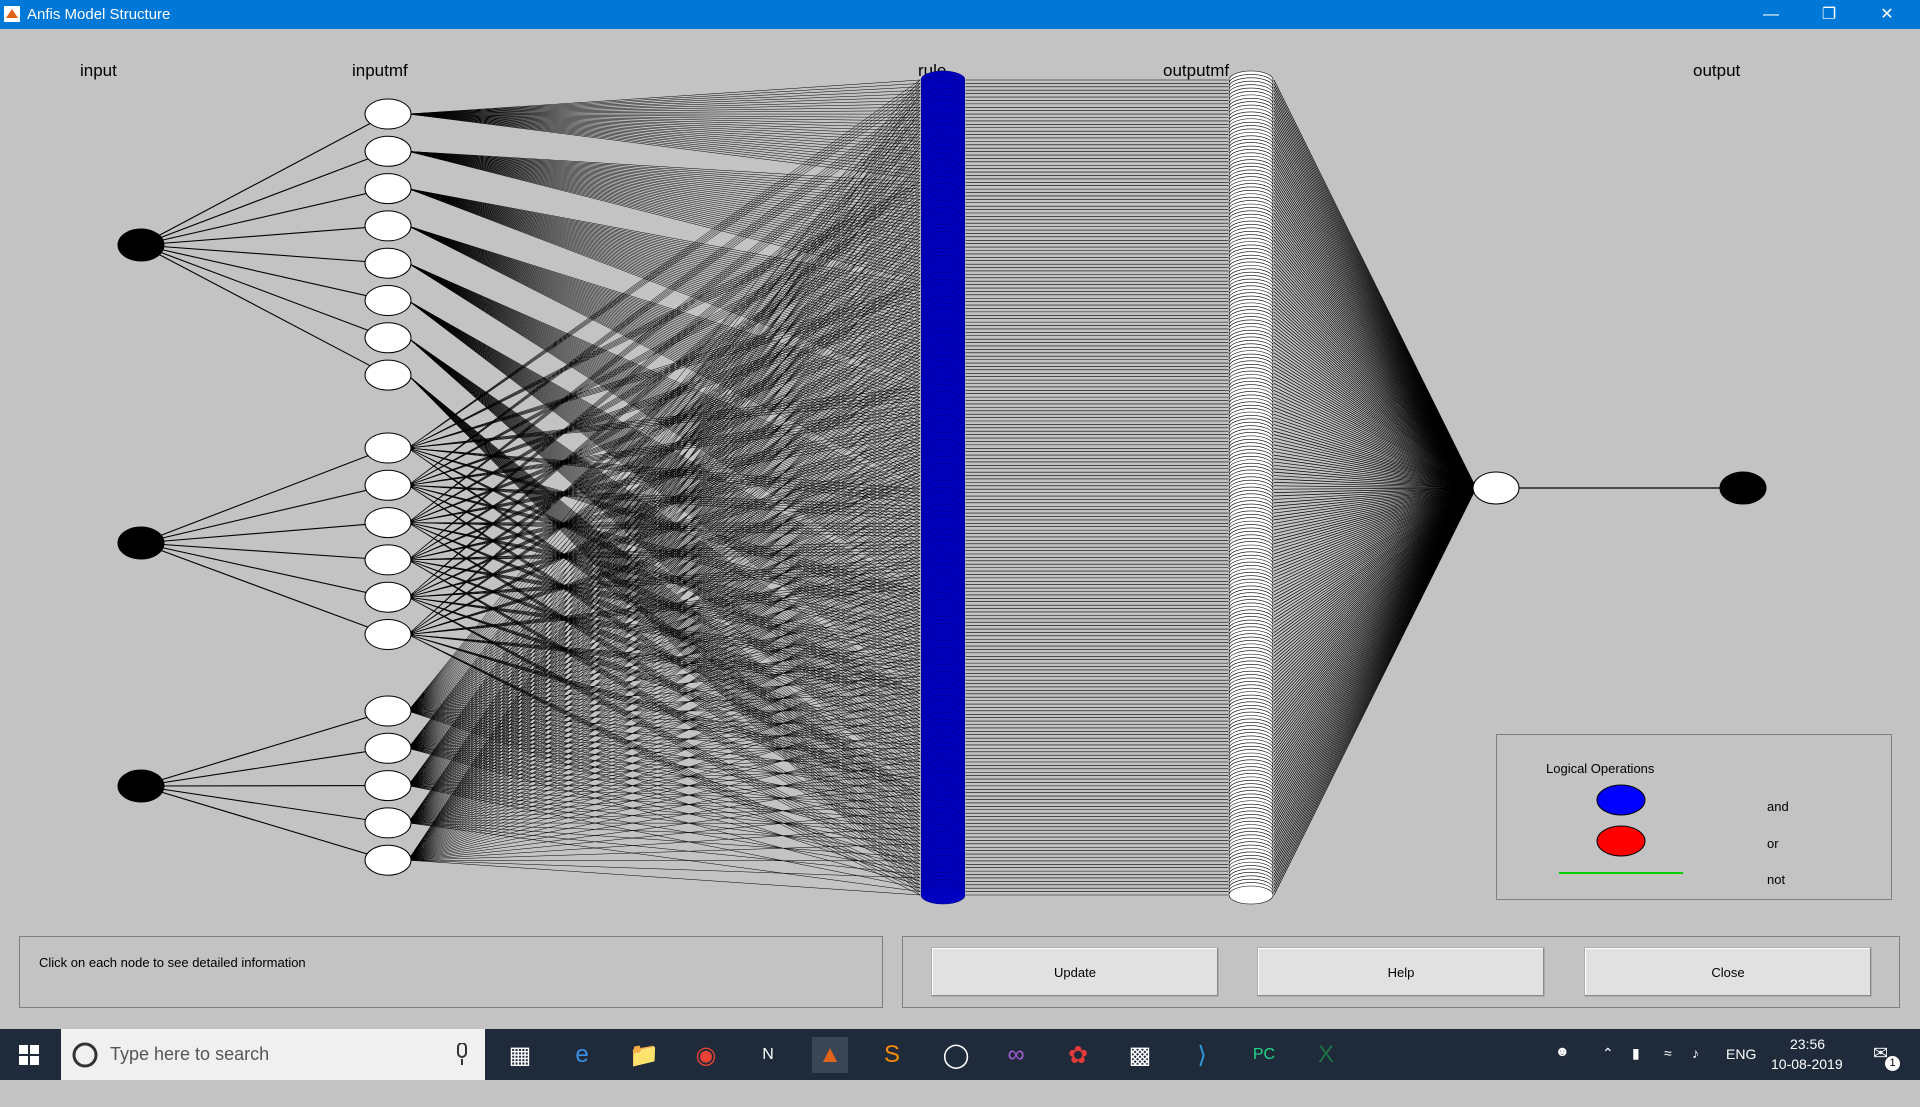 This screenshot has height=1107, width=1920. Describe the element at coordinates (1202, 1055) in the screenshot. I see `vscode-icon: ⟩` at that location.